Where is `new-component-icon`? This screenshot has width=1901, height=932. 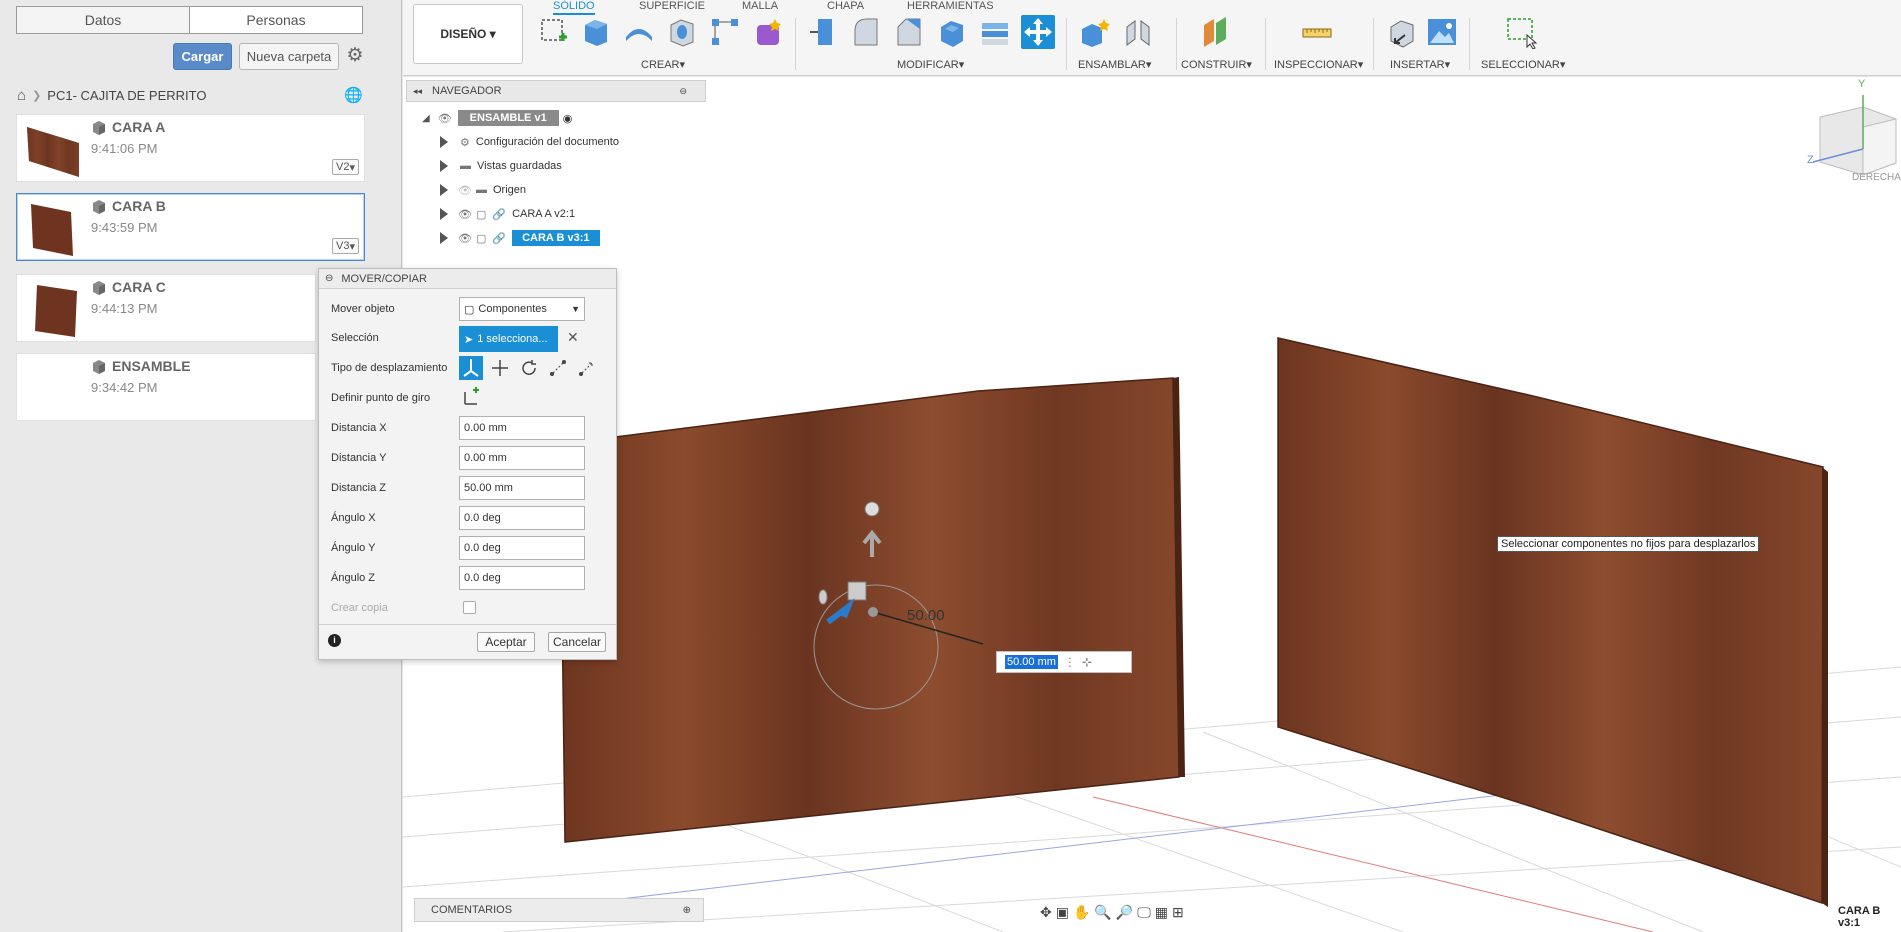 new-component-icon is located at coordinates (1095, 32).